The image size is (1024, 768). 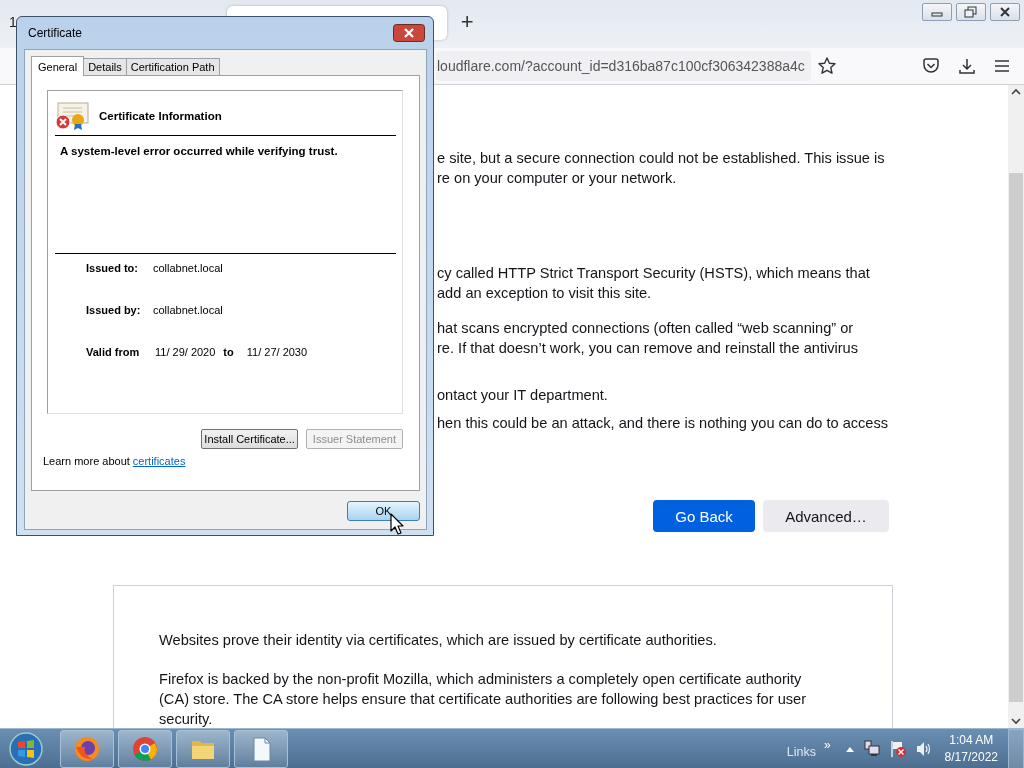 I want to click on dialog-title: Certificate, so click(x=55, y=33).